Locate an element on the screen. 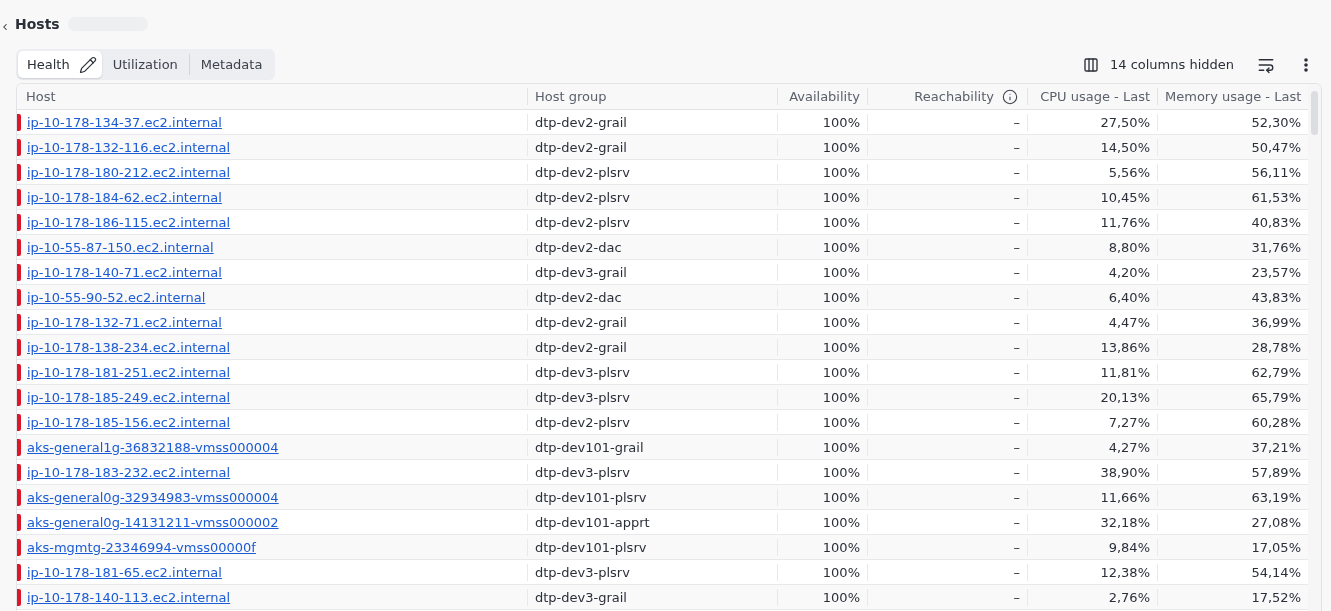 The height and width of the screenshot is (611, 1331). table-cell: dtp-dev101-grail is located at coordinates (652, 447).